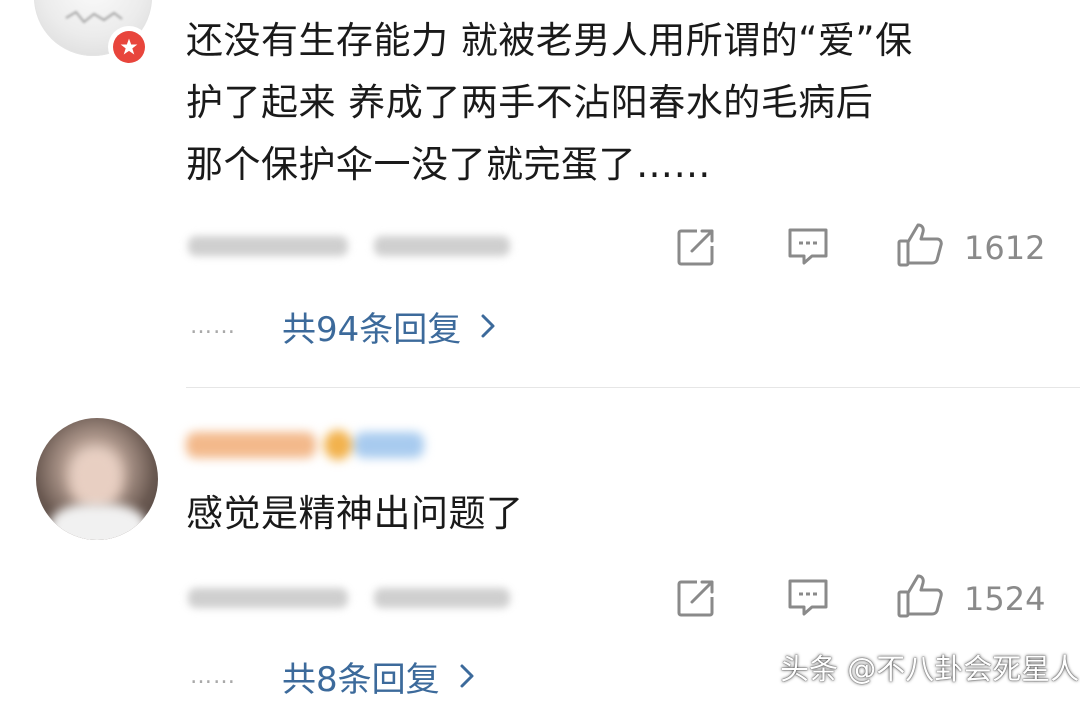  I want to click on like-count: 1524, so click(1005, 599).